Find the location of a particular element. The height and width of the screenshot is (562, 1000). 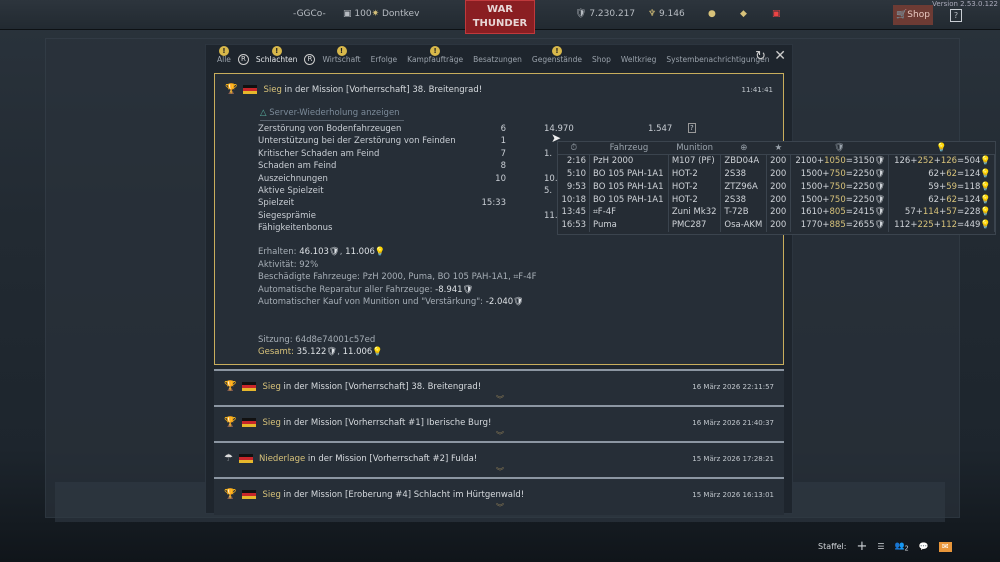

tab-erfolge: Erfolge is located at coordinates (384, 62).